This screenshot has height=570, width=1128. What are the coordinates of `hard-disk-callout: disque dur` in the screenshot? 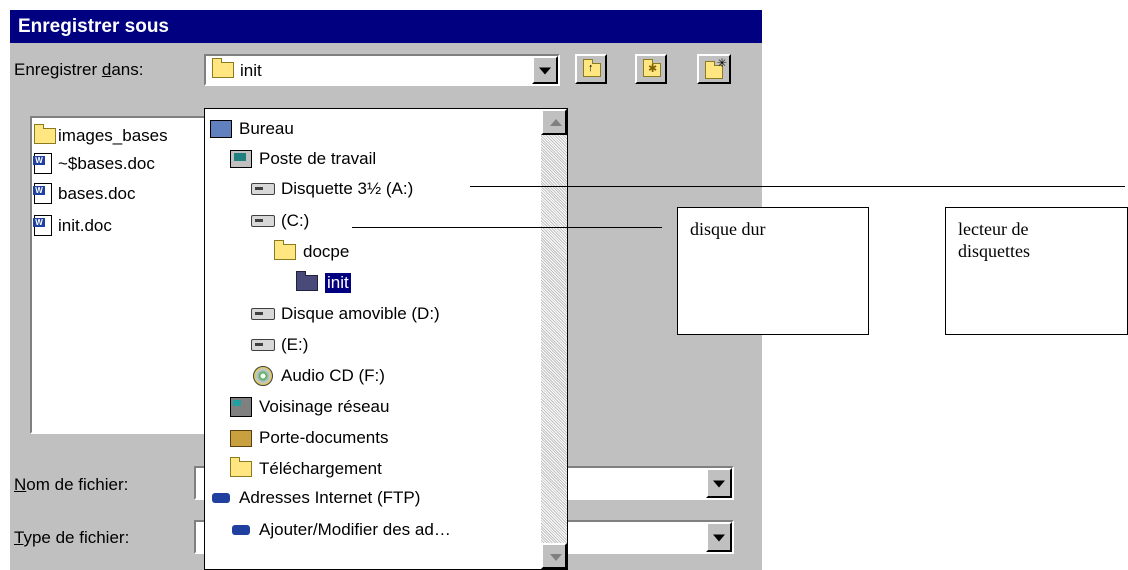 It's located at (773, 271).